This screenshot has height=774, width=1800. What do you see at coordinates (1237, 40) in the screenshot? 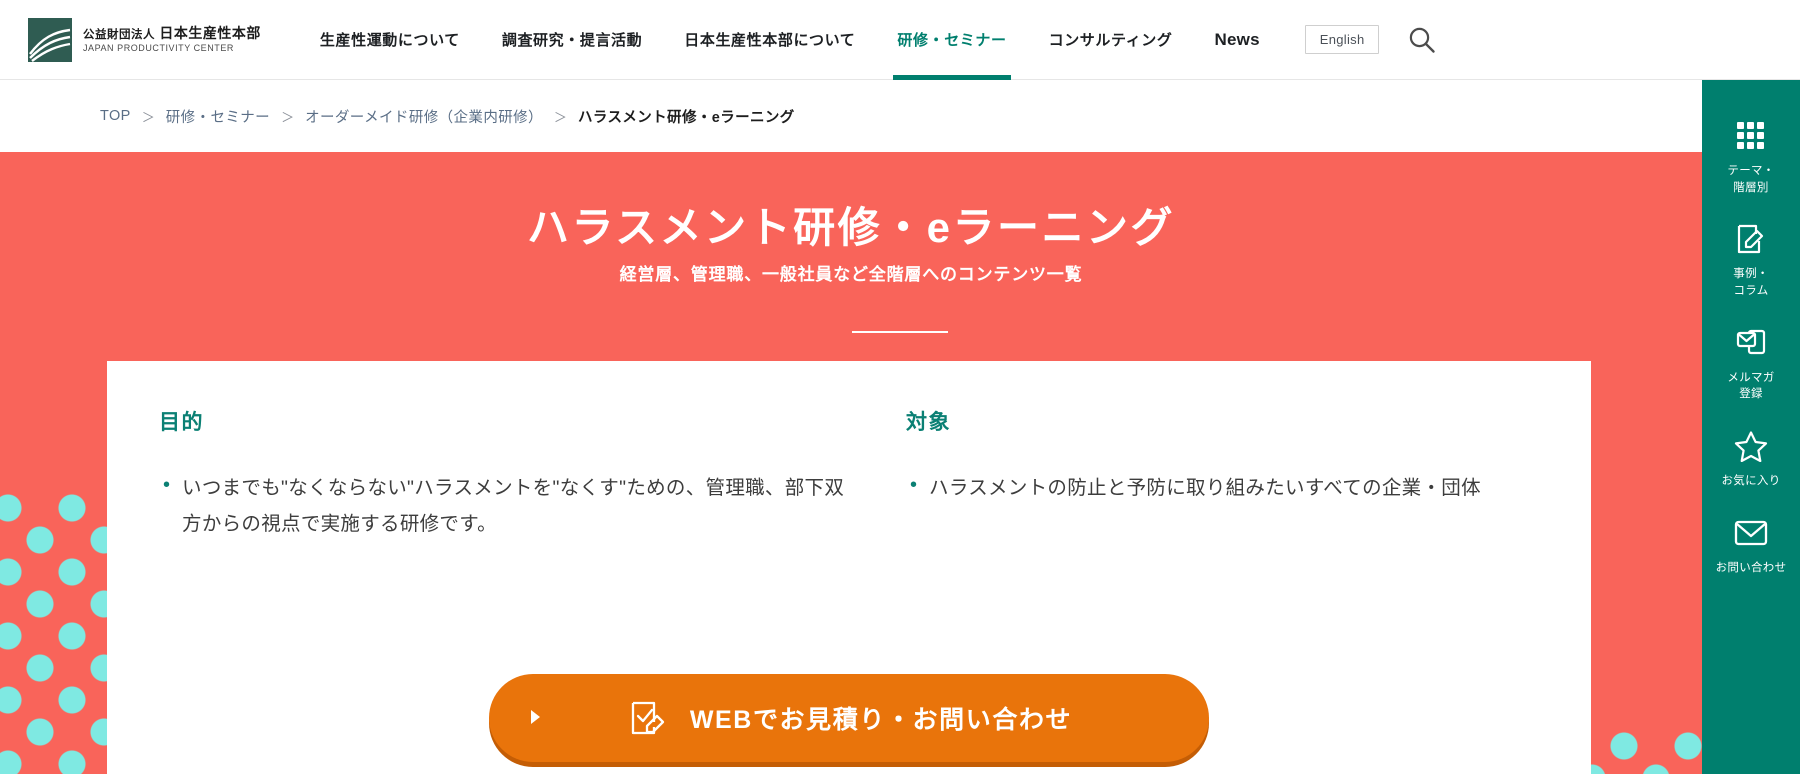
I see `nav-item-news: News` at bounding box center [1237, 40].